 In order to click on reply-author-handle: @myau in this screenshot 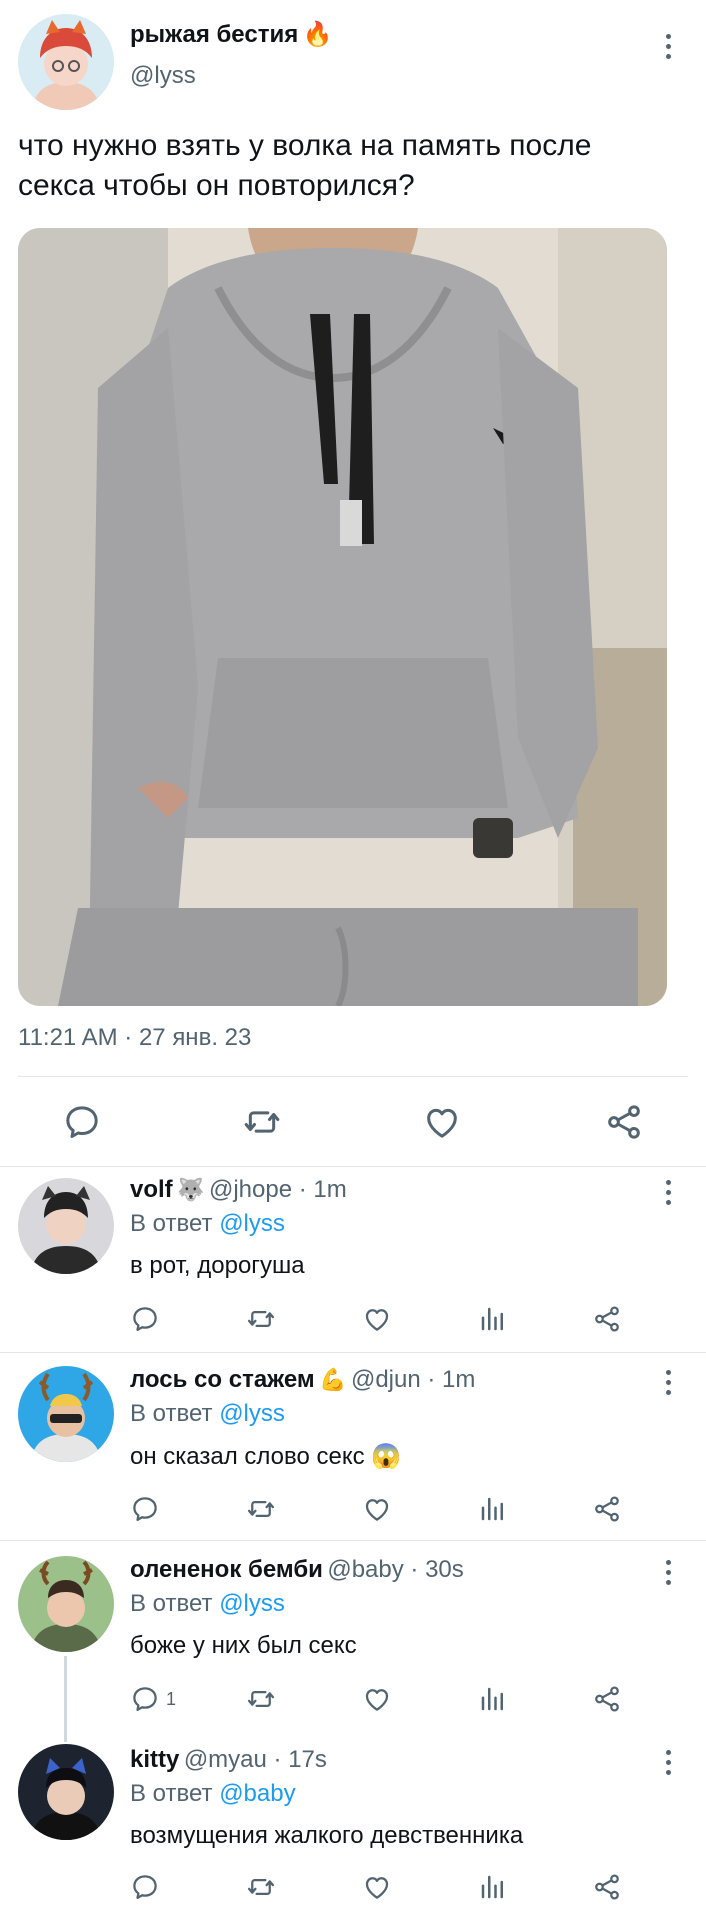, I will do `click(225, 1759)`.